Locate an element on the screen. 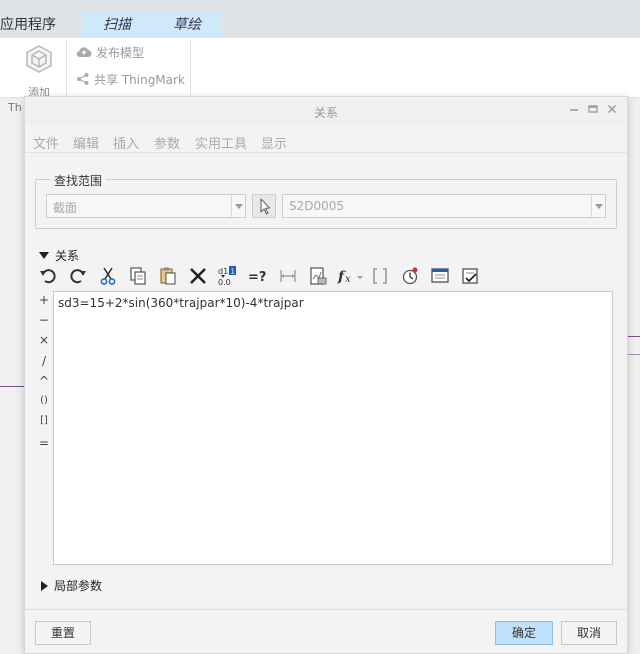 Image resolution: width=640 pixels, height=654 pixels. relation-equation: sd3=15+2*sin(360*trajpar*10)-4*trajpar is located at coordinates (181, 303).